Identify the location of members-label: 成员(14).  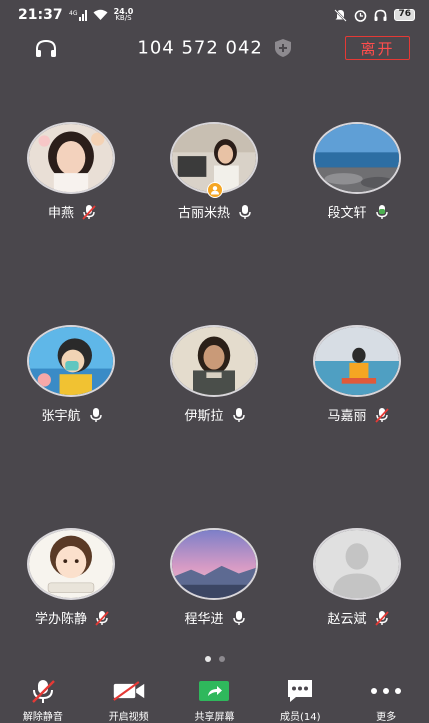
(300, 717).